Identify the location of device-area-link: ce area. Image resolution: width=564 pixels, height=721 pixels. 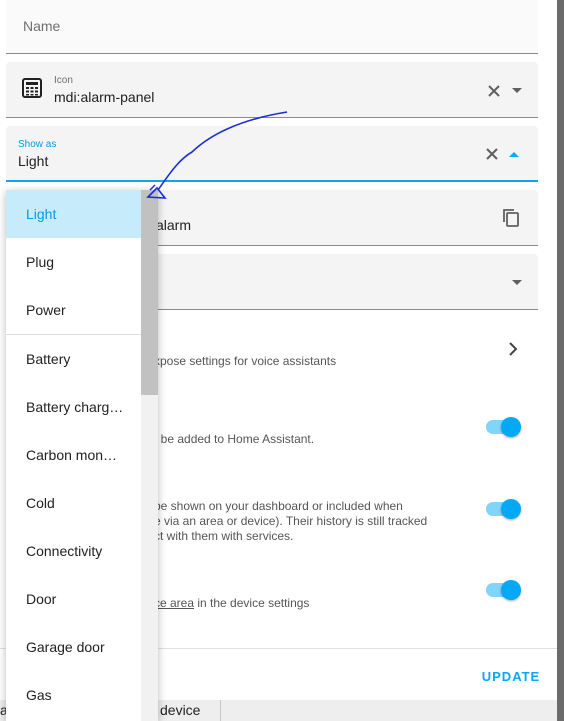
(174, 603).